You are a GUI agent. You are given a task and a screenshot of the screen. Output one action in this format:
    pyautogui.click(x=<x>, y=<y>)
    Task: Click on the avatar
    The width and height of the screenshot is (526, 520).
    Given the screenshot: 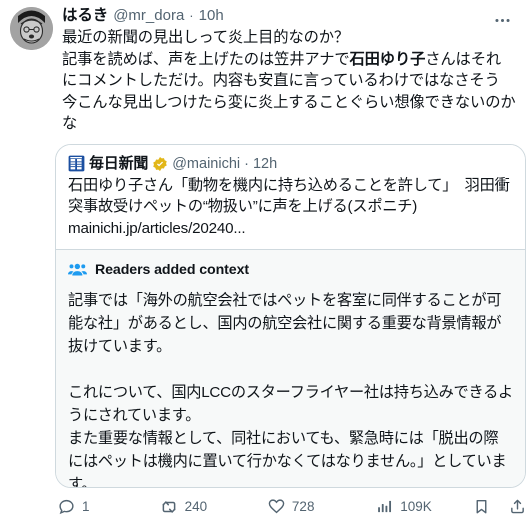 What is the action you would take?
    pyautogui.click(x=31, y=28)
    